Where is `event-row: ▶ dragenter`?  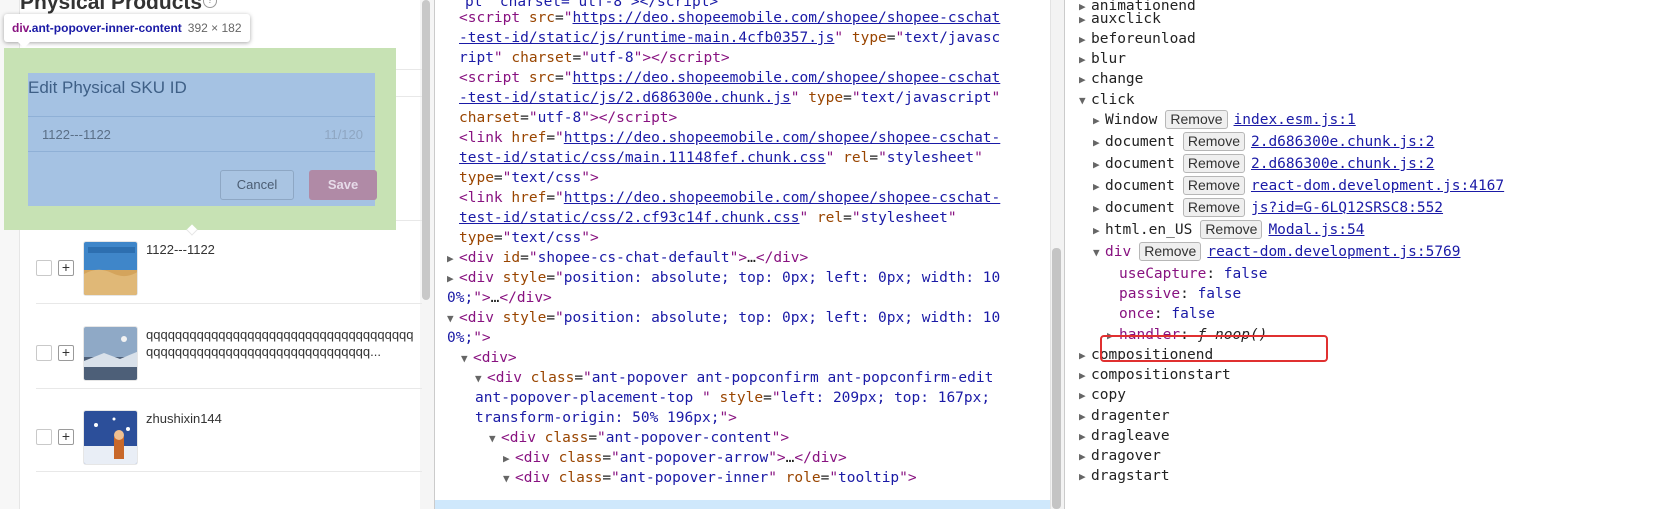 event-row: ▶ dragenter is located at coordinates (1124, 416).